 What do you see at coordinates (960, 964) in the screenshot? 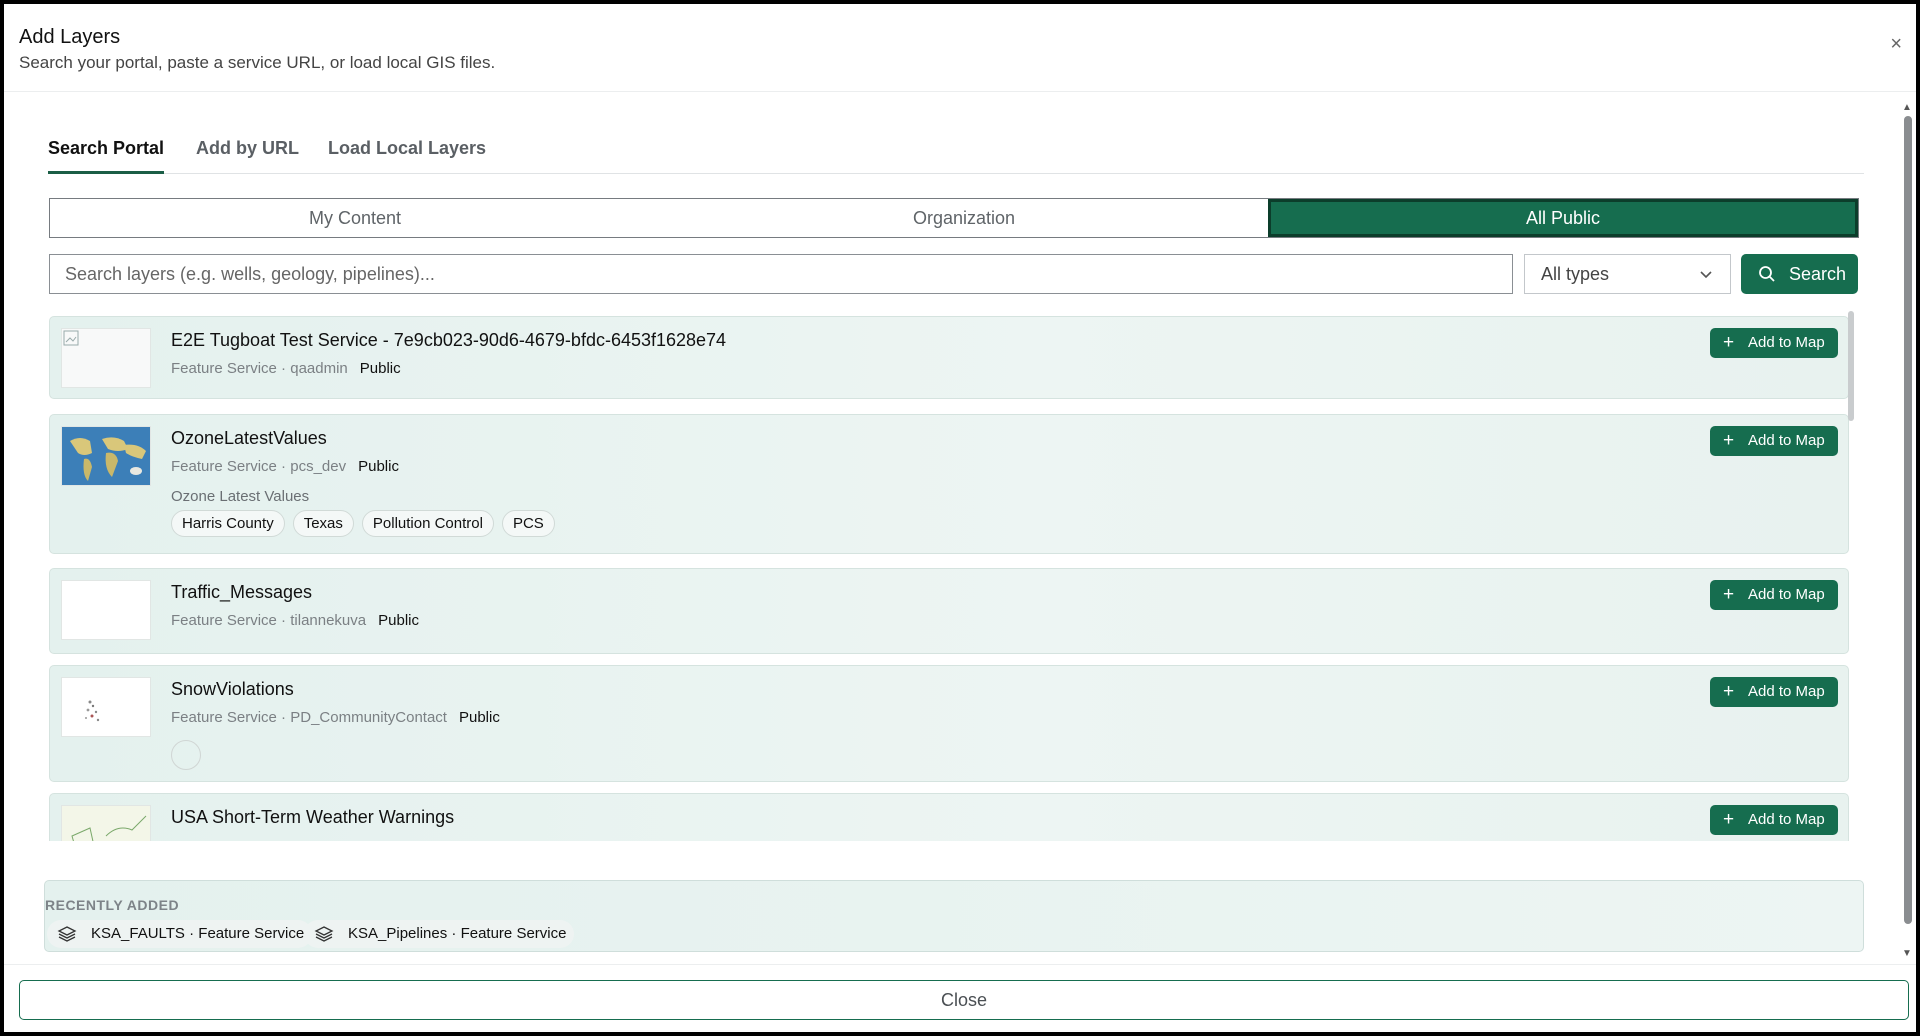
I see `footer-divider` at bounding box center [960, 964].